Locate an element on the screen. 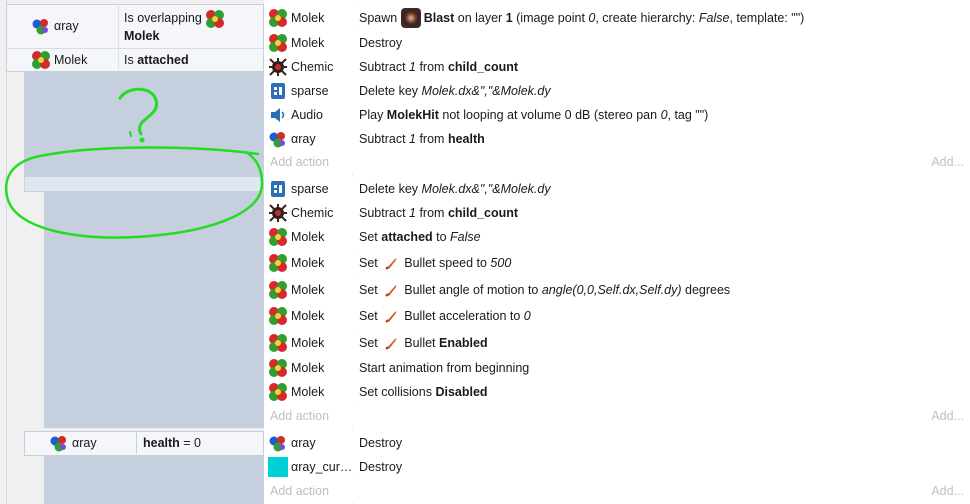 The image size is (970, 504). action-object-name: sparse is located at coordinates (310, 91).